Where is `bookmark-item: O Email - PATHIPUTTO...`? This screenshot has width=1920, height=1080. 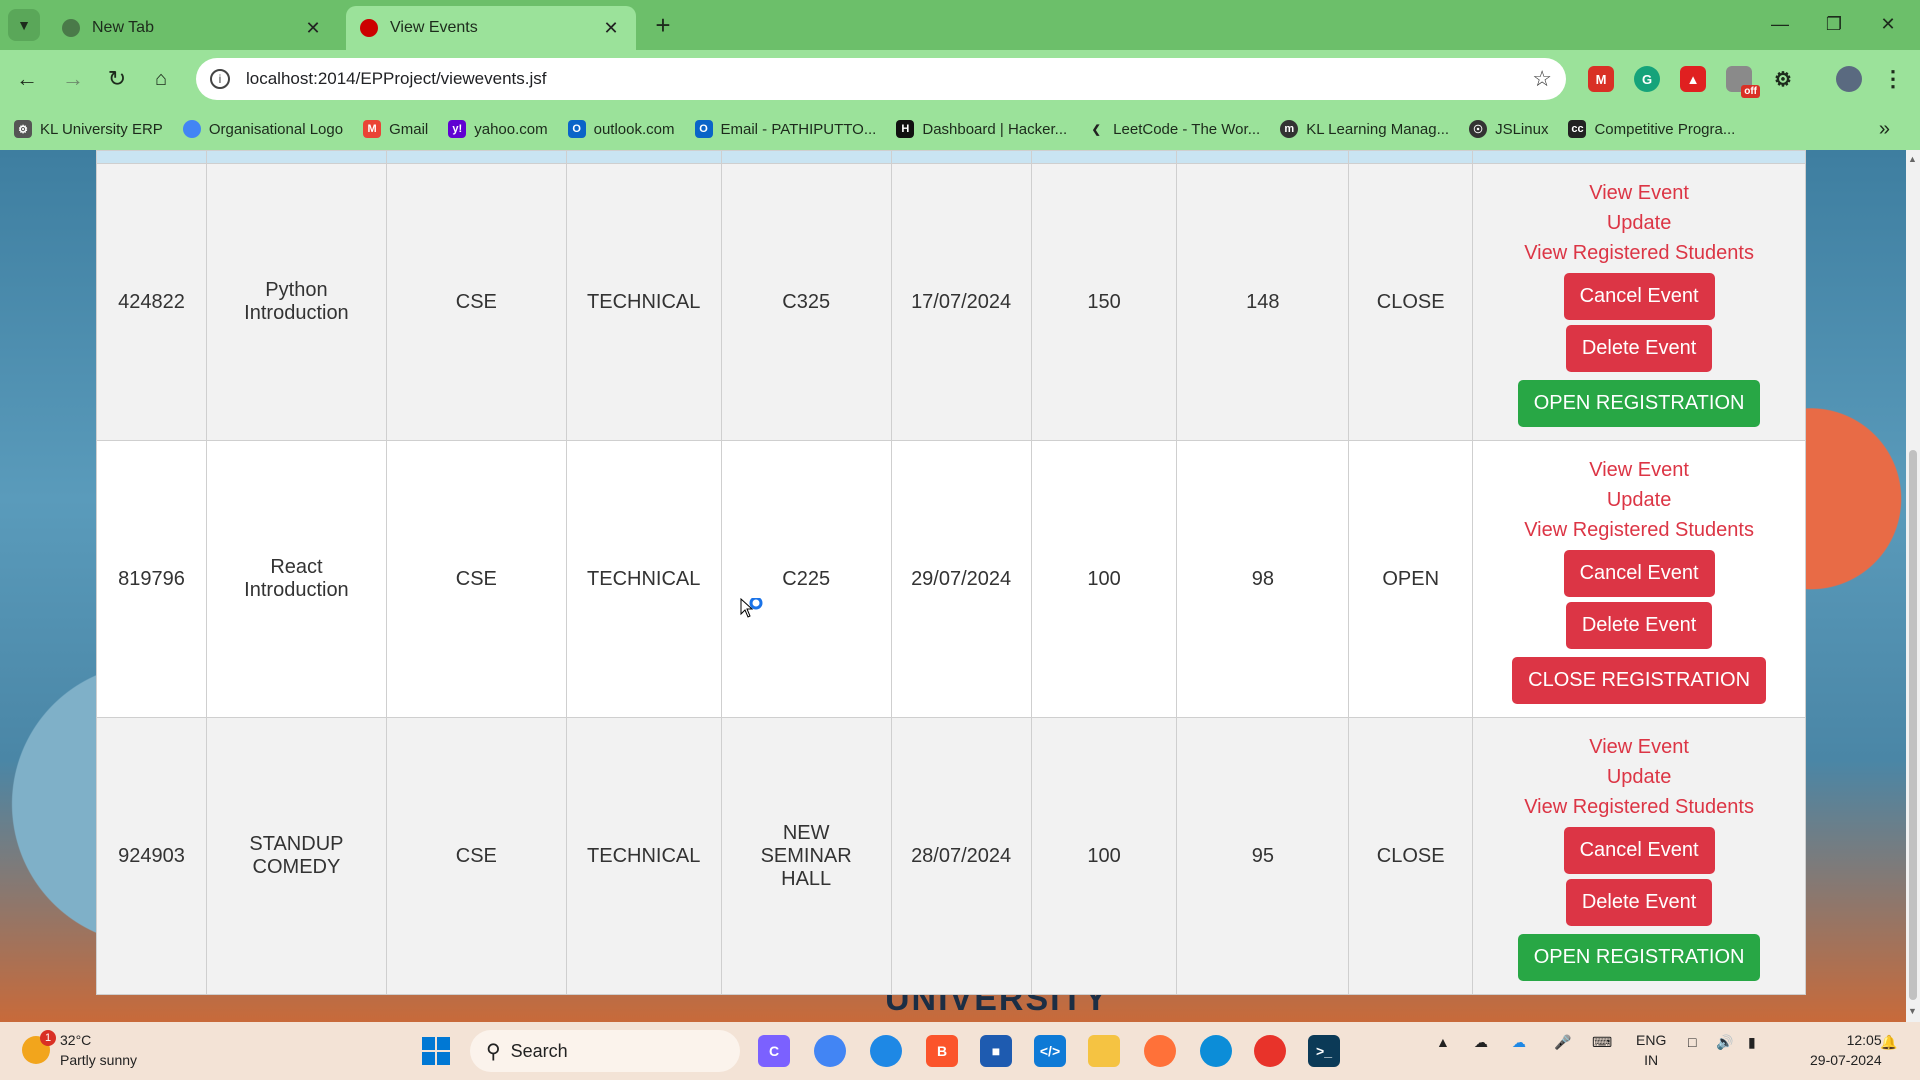 bookmark-item: O Email - PATHIPUTTO... is located at coordinates (785, 129).